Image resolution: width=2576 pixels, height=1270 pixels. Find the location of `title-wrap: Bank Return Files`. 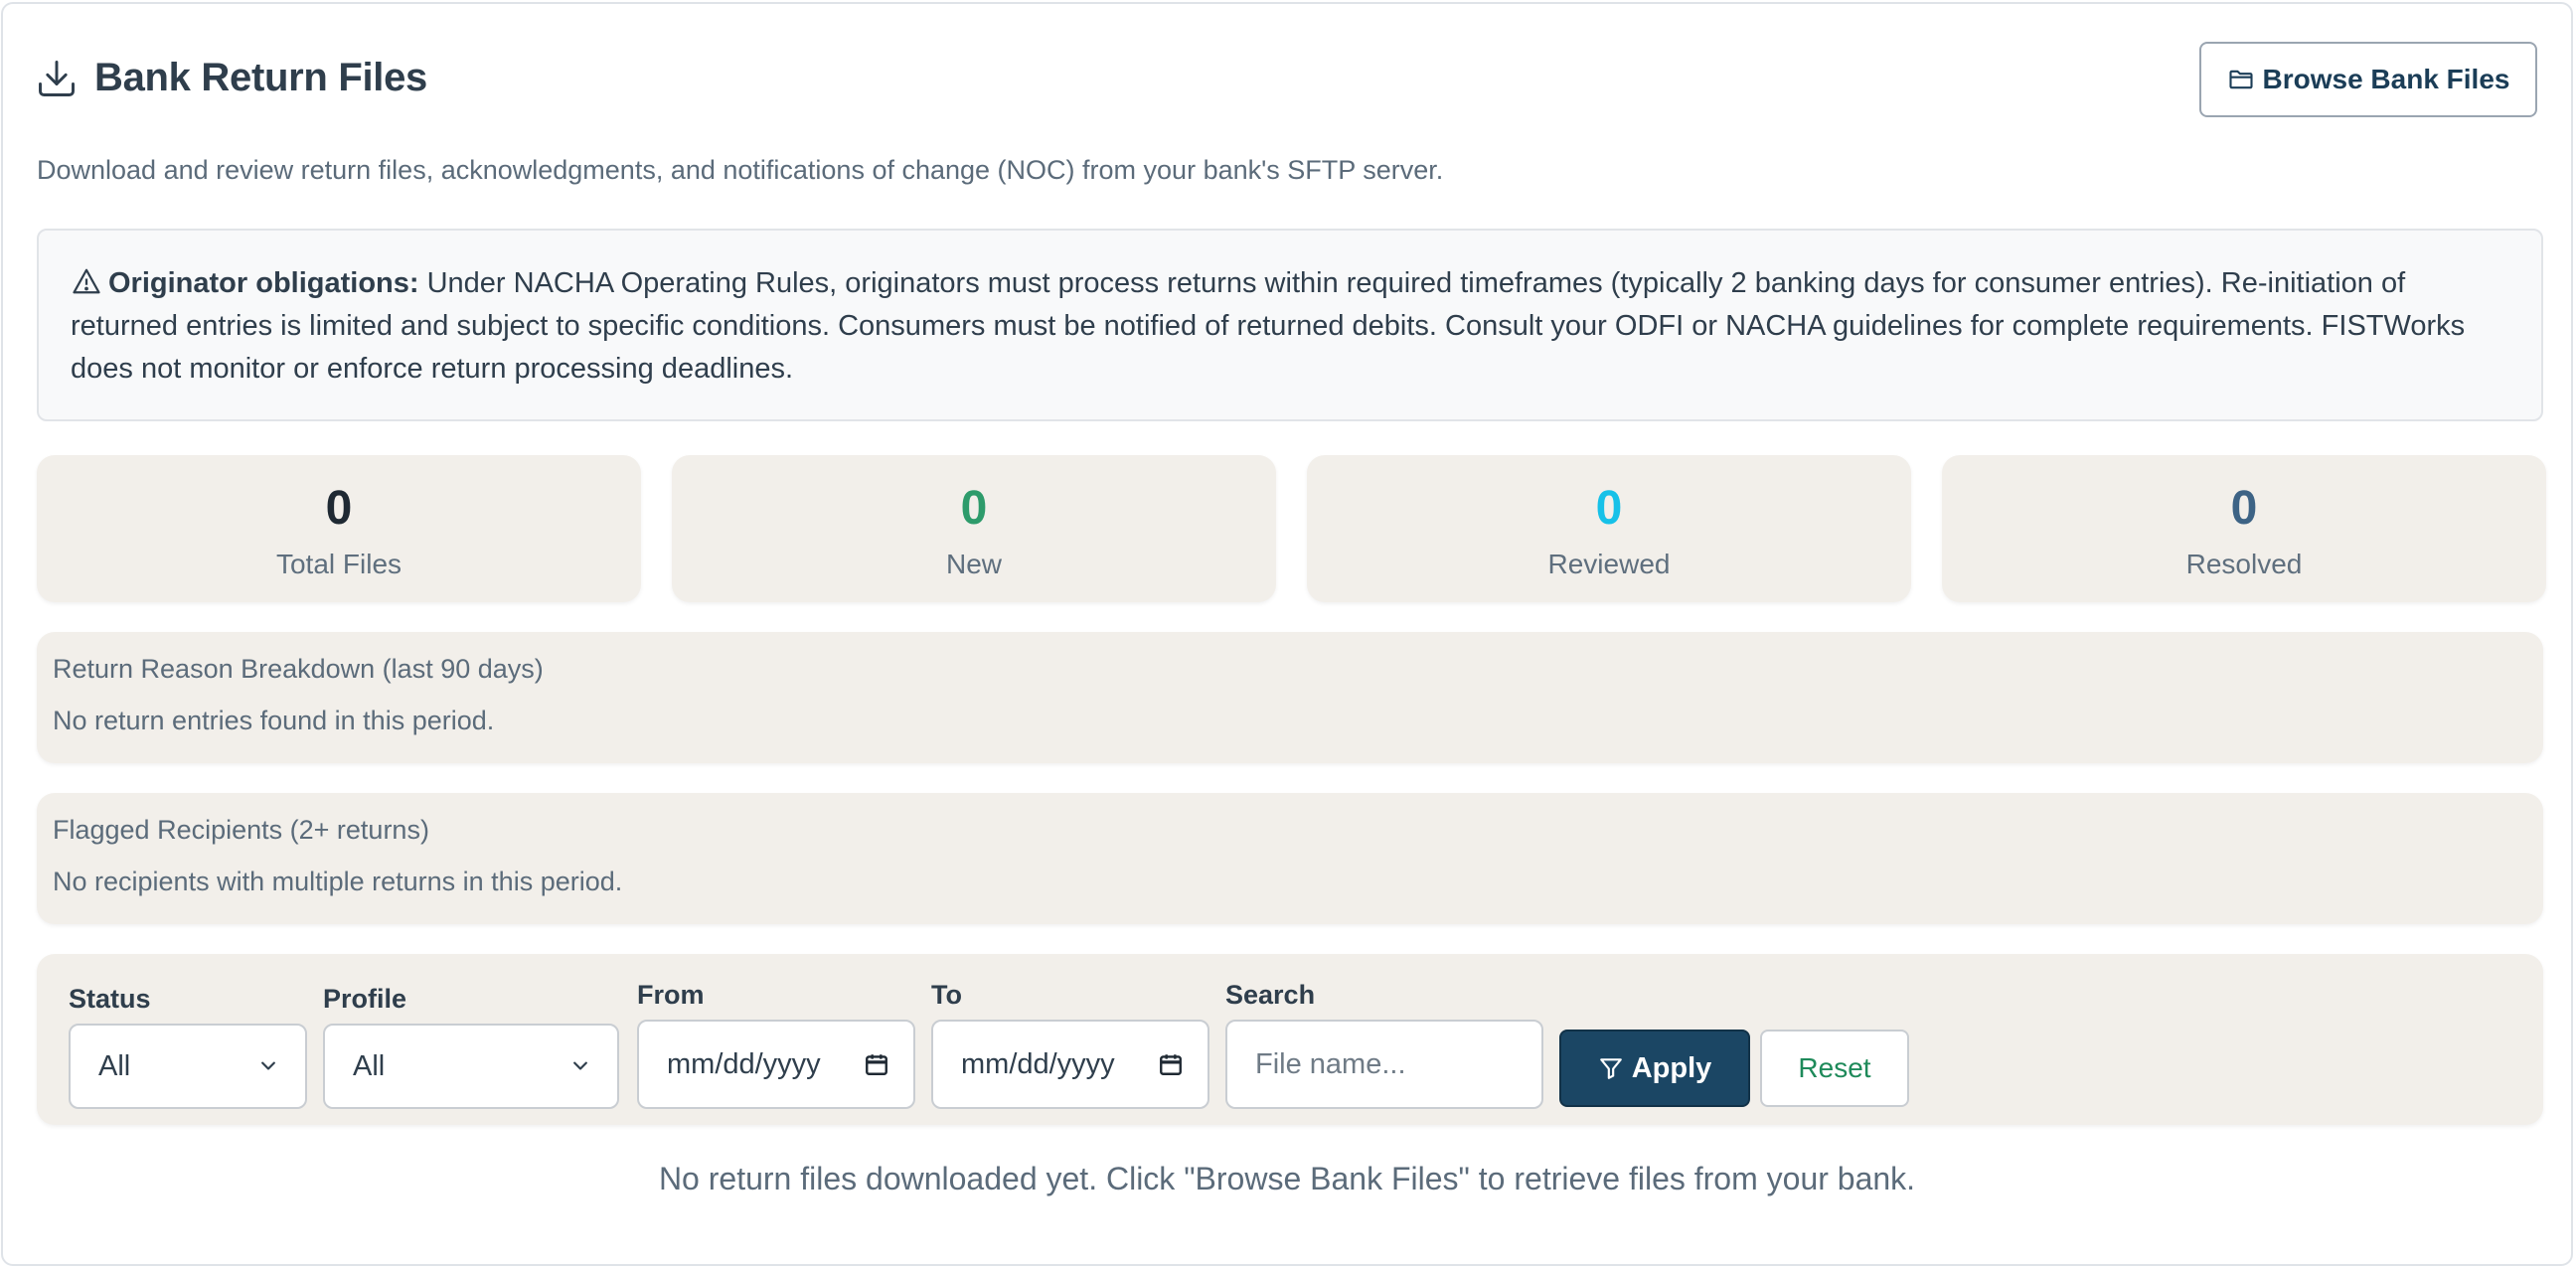

title-wrap: Bank Return Files is located at coordinates (231, 78).